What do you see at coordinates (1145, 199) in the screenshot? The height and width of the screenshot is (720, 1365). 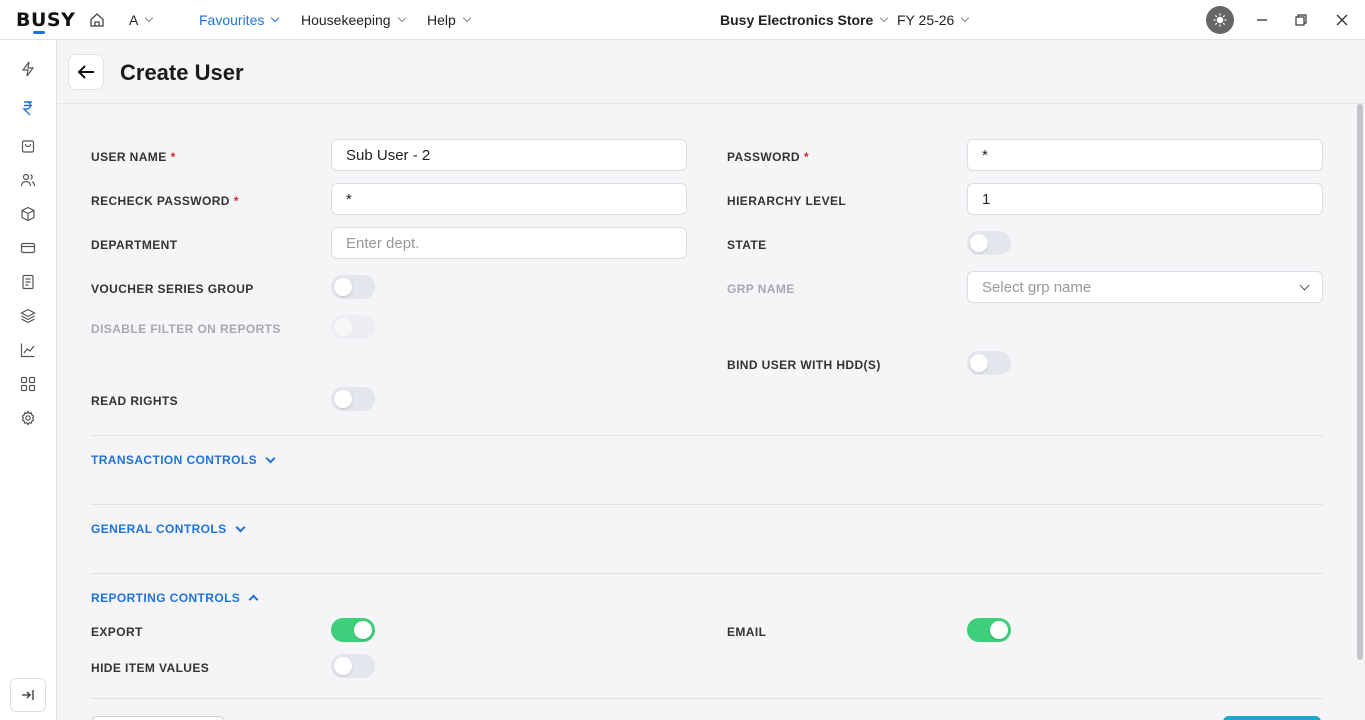 I see `hierarchy-level-input: 1` at bounding box center [1145, 199].